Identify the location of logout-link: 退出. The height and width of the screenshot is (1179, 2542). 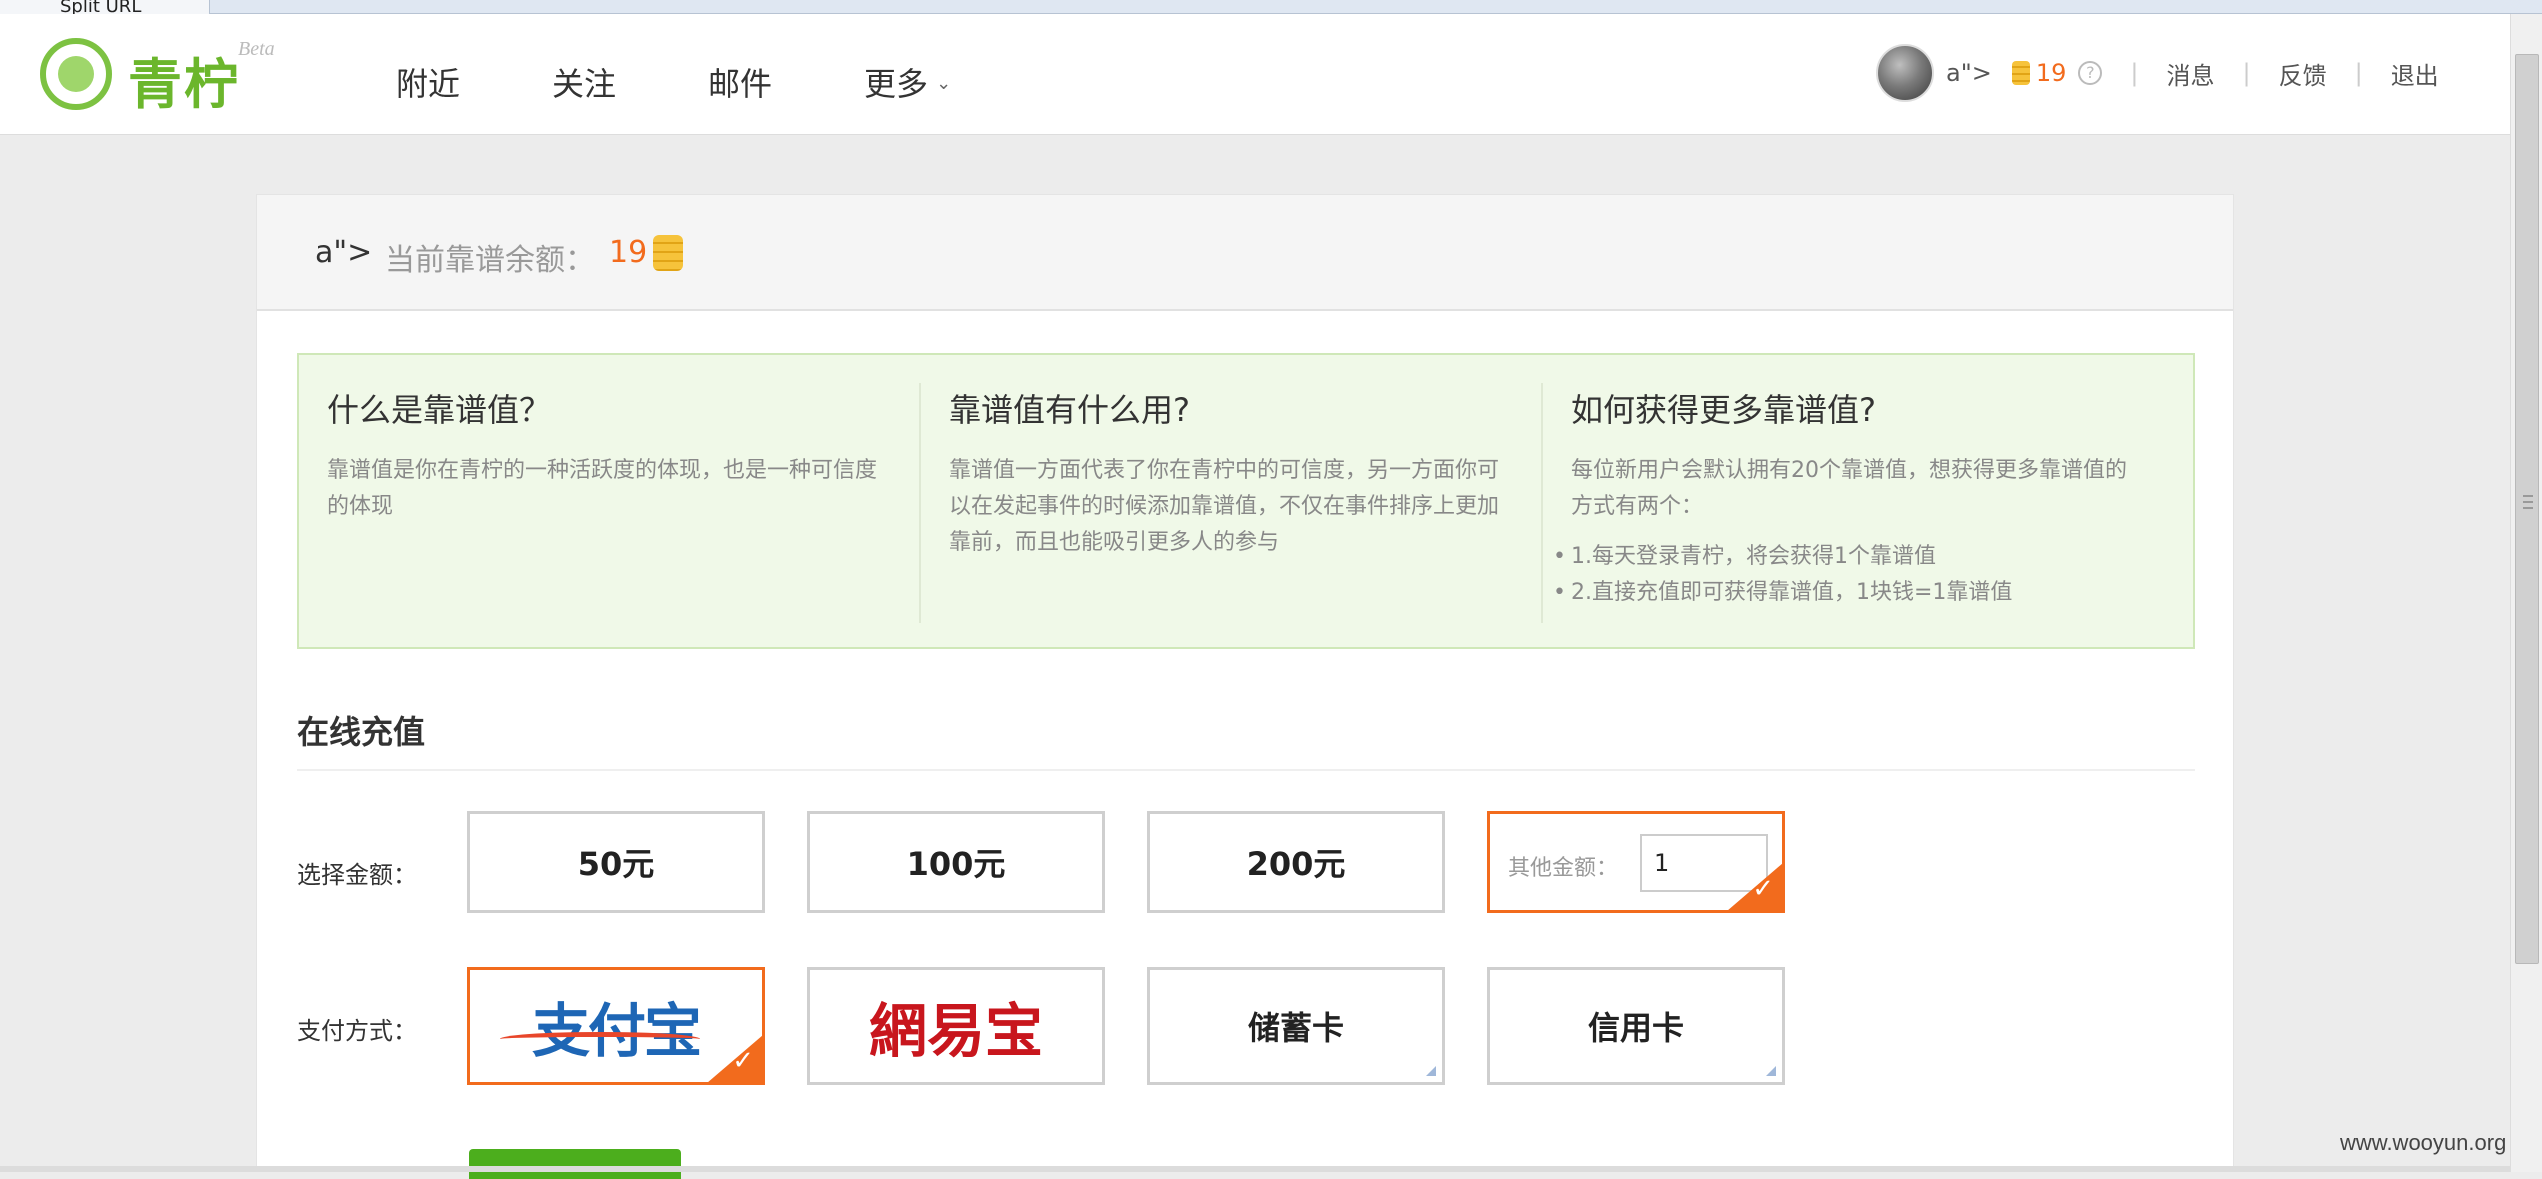
(2415, 73).